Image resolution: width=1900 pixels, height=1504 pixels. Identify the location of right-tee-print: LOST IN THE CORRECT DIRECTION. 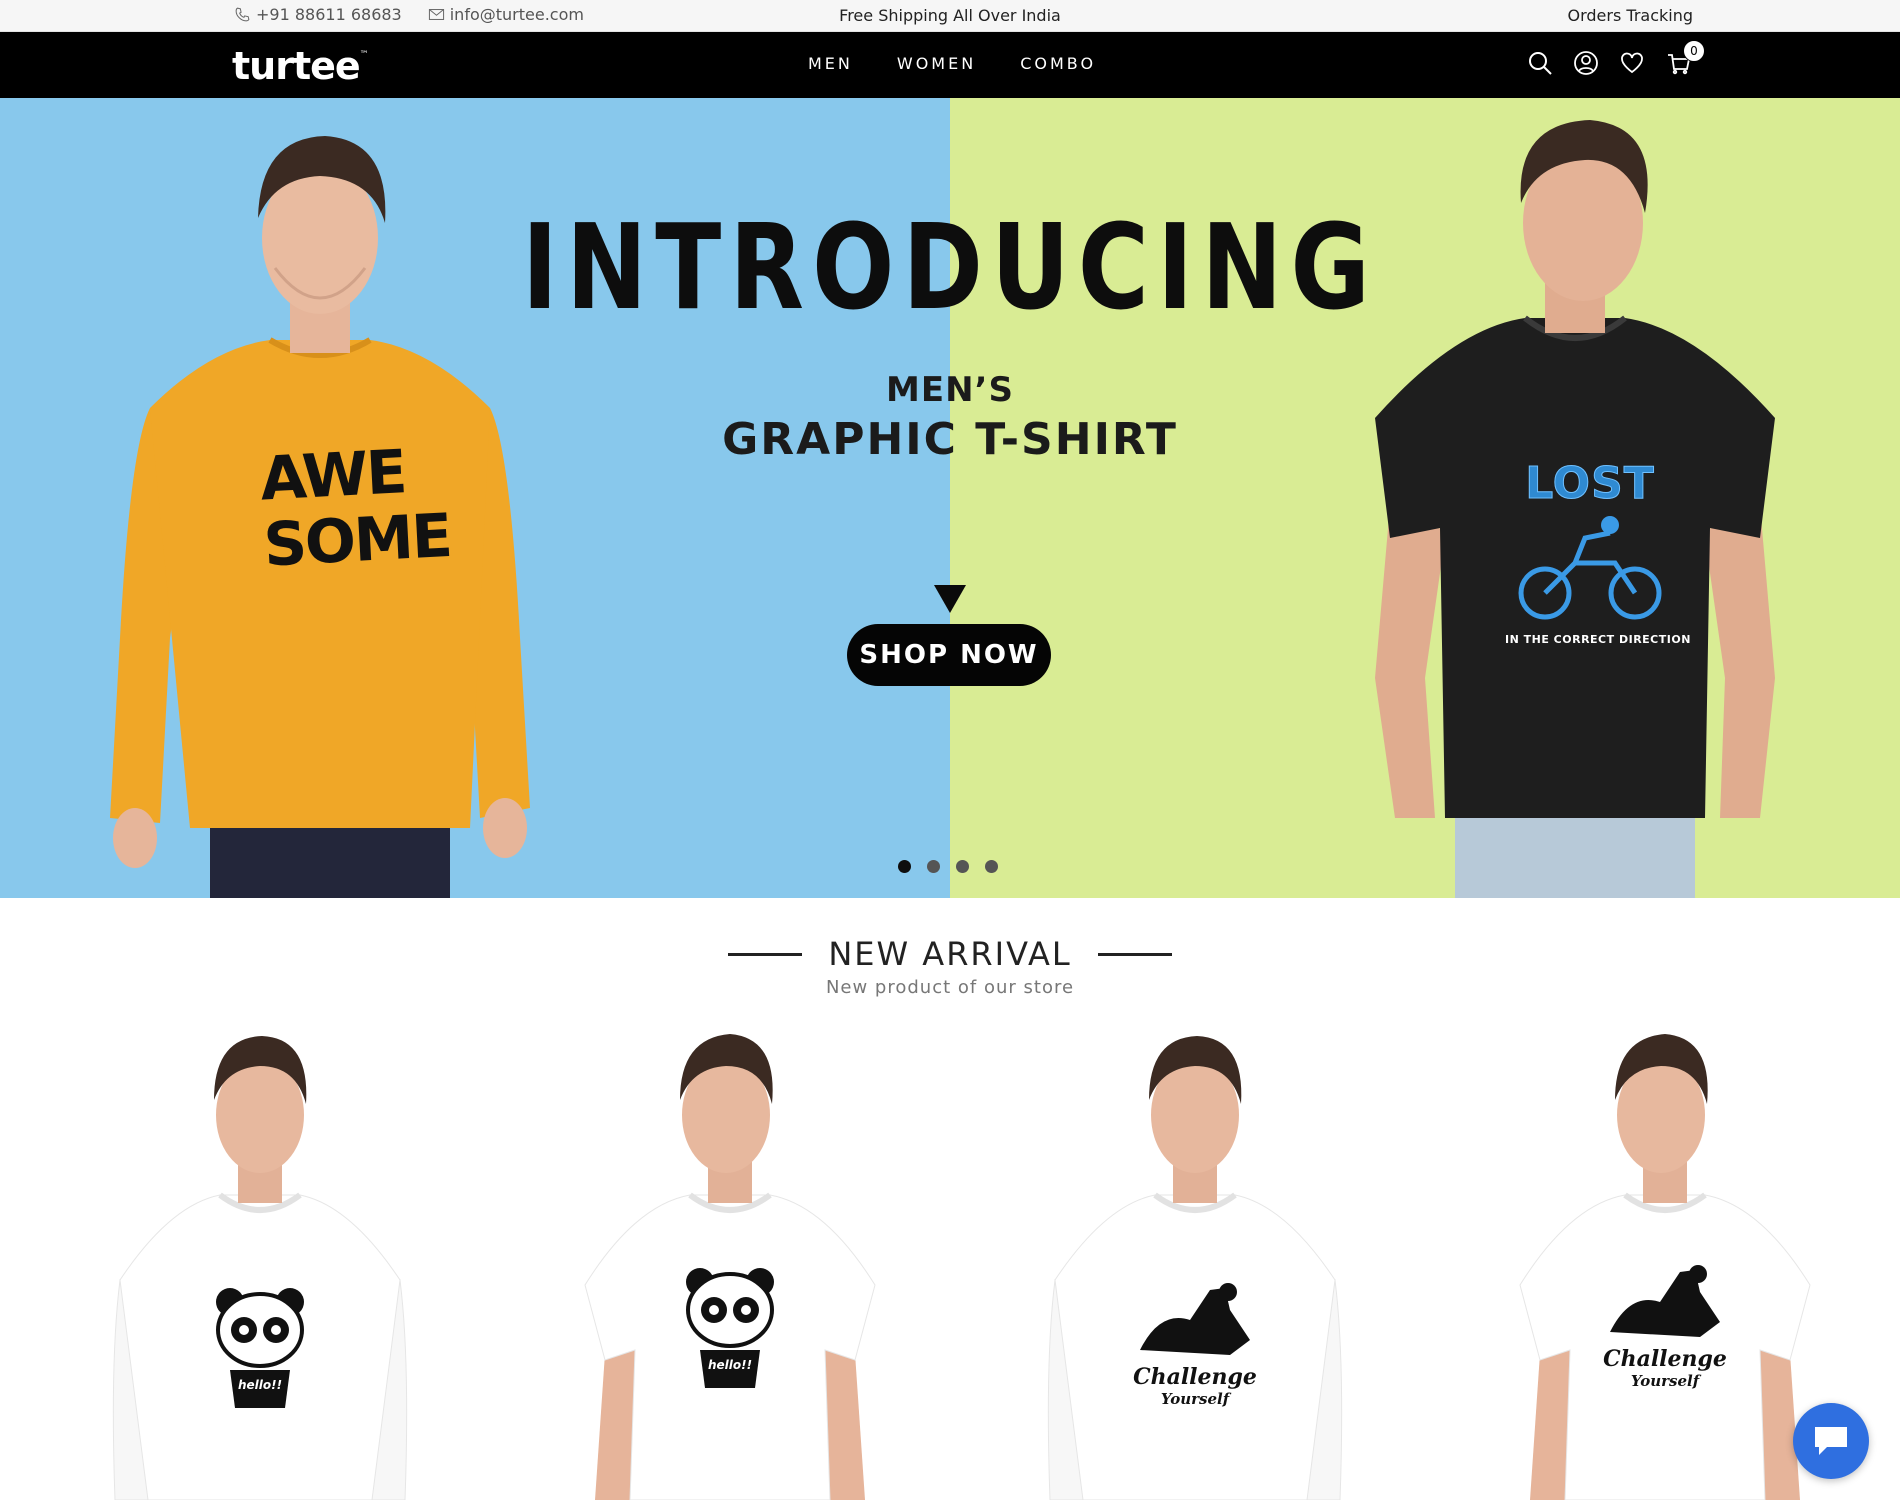
(1598, 552).